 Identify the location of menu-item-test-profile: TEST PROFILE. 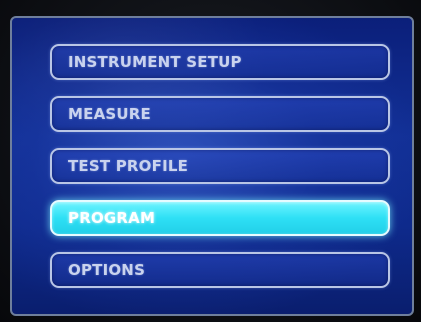
(220, 166).